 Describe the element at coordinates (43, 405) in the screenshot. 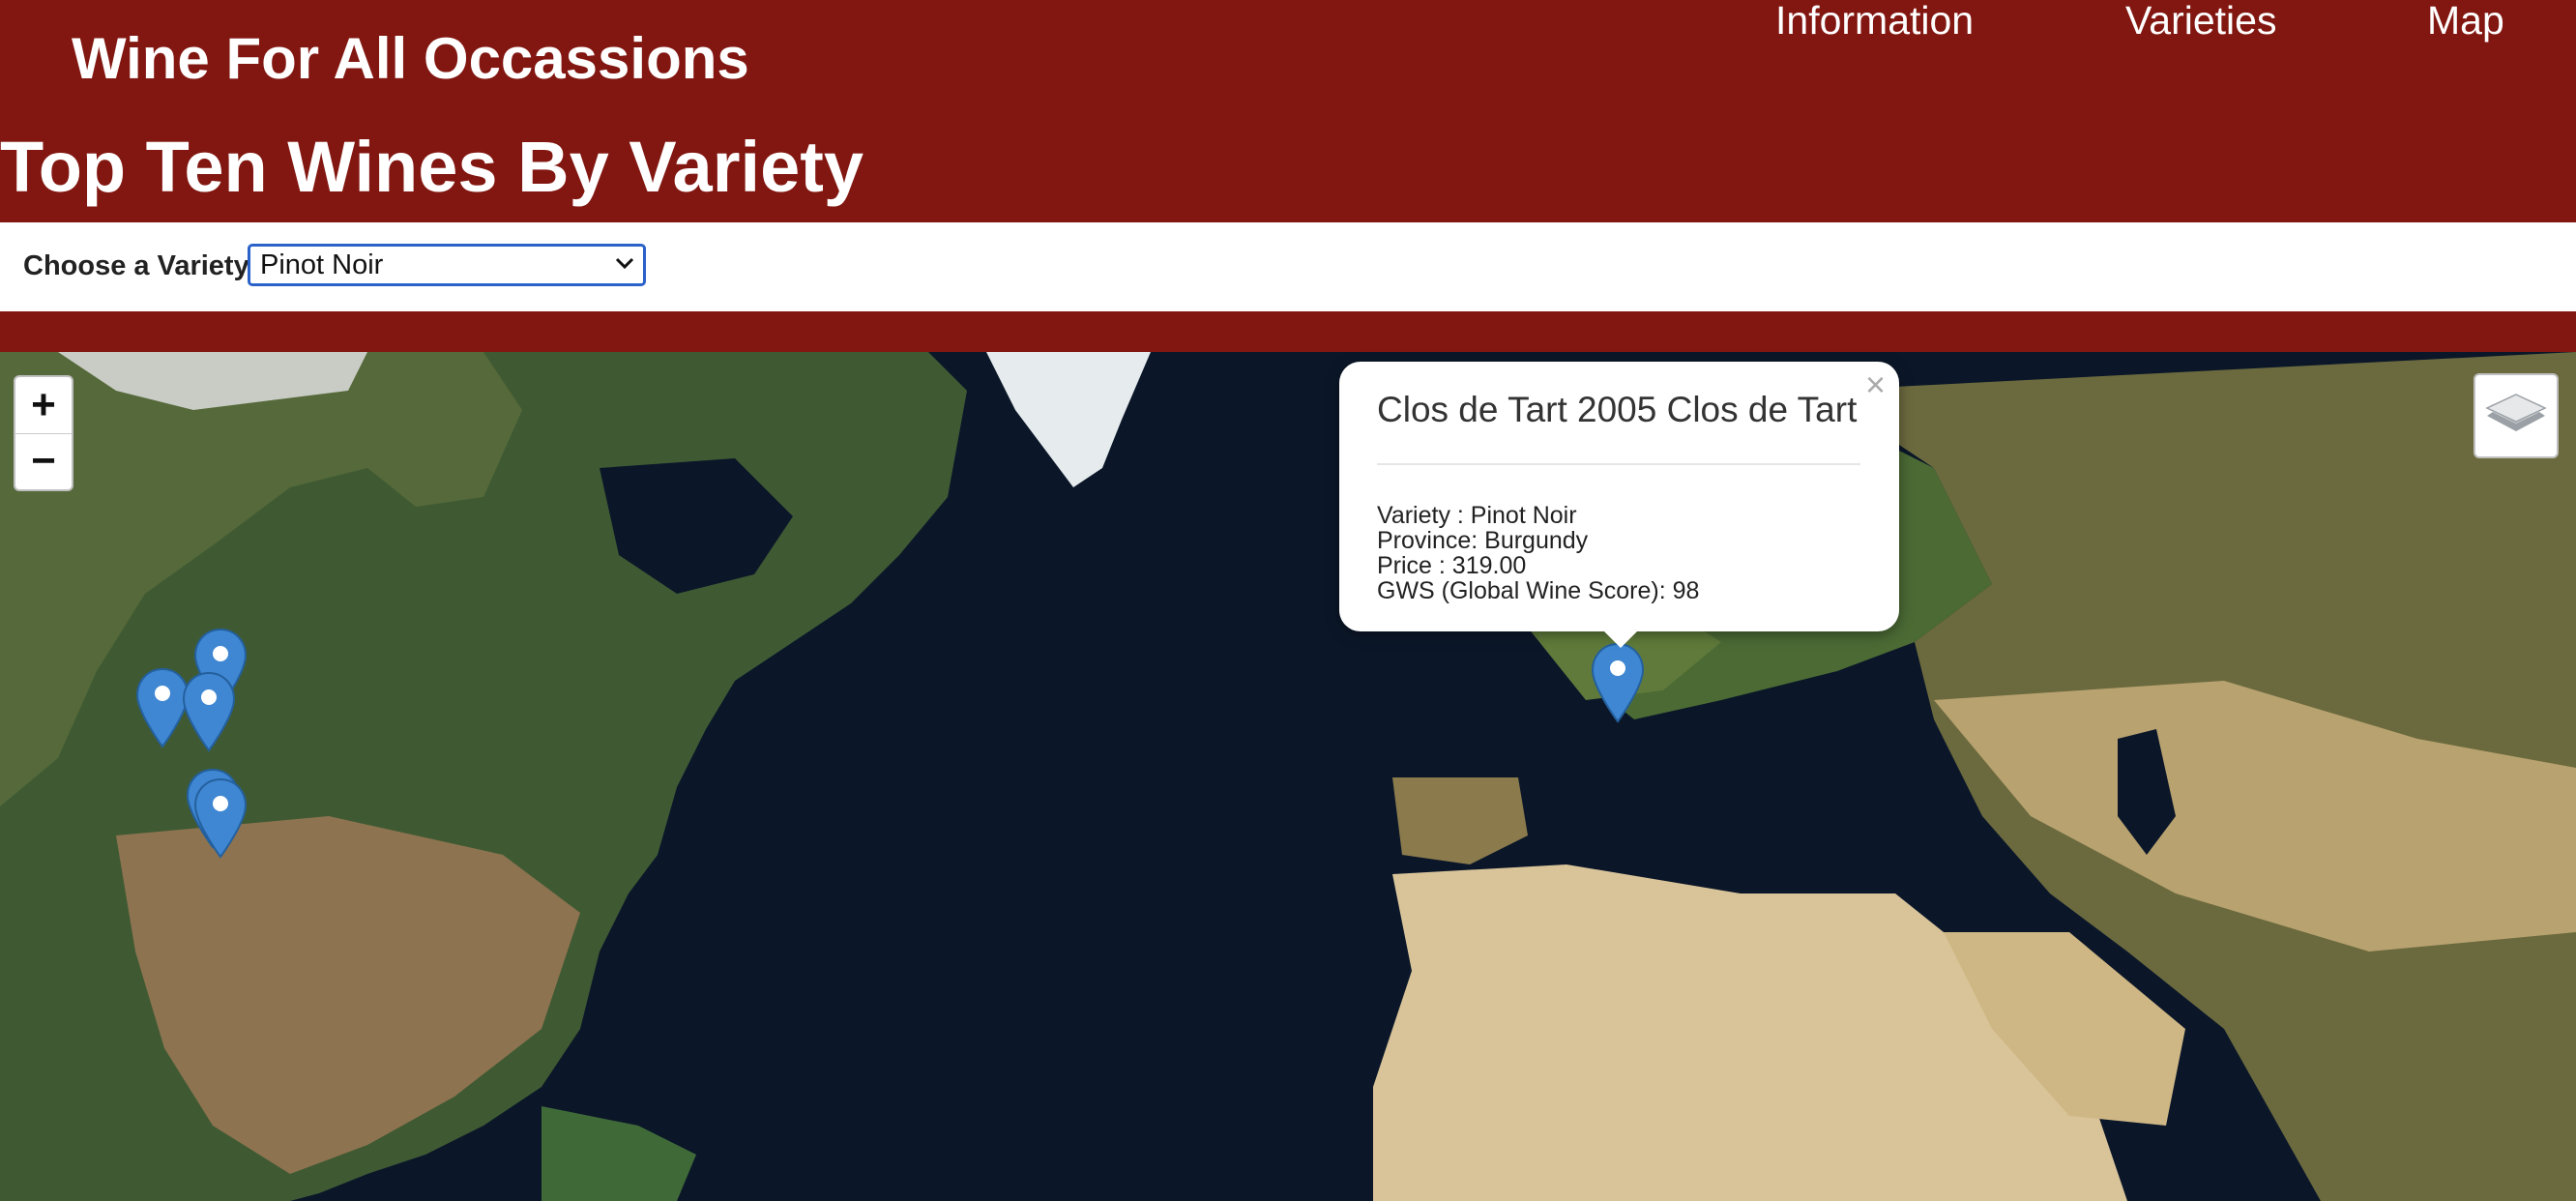

I see `zoom-in-button: +` at that location.